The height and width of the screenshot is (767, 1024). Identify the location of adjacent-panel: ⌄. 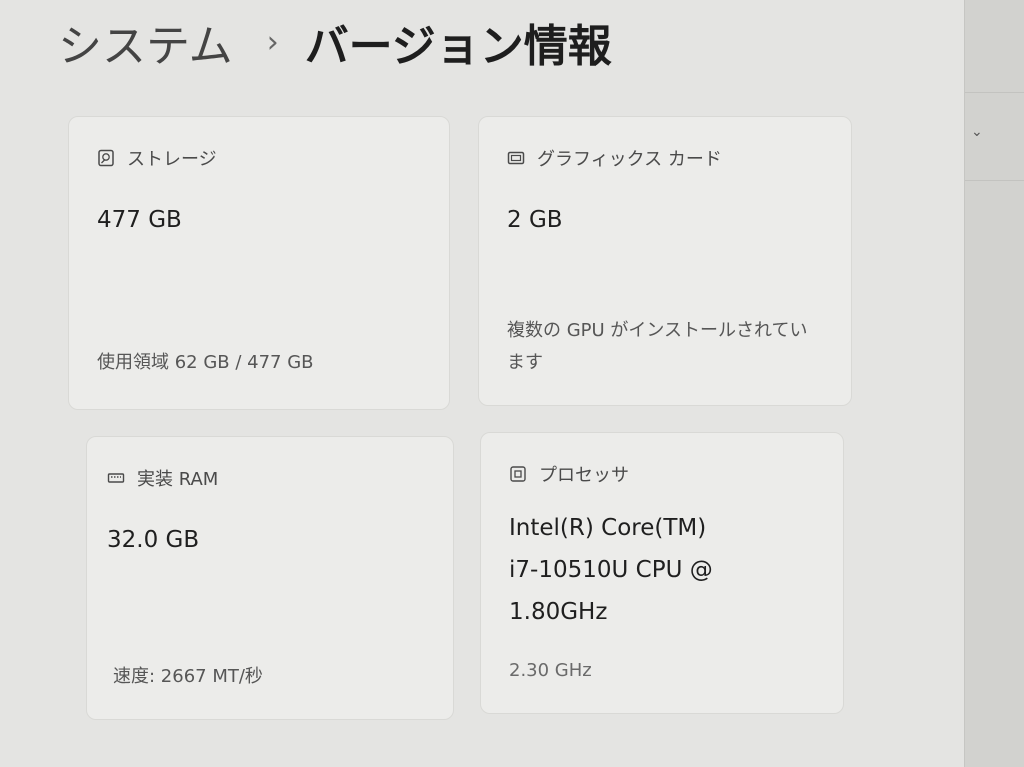
(994, 383).